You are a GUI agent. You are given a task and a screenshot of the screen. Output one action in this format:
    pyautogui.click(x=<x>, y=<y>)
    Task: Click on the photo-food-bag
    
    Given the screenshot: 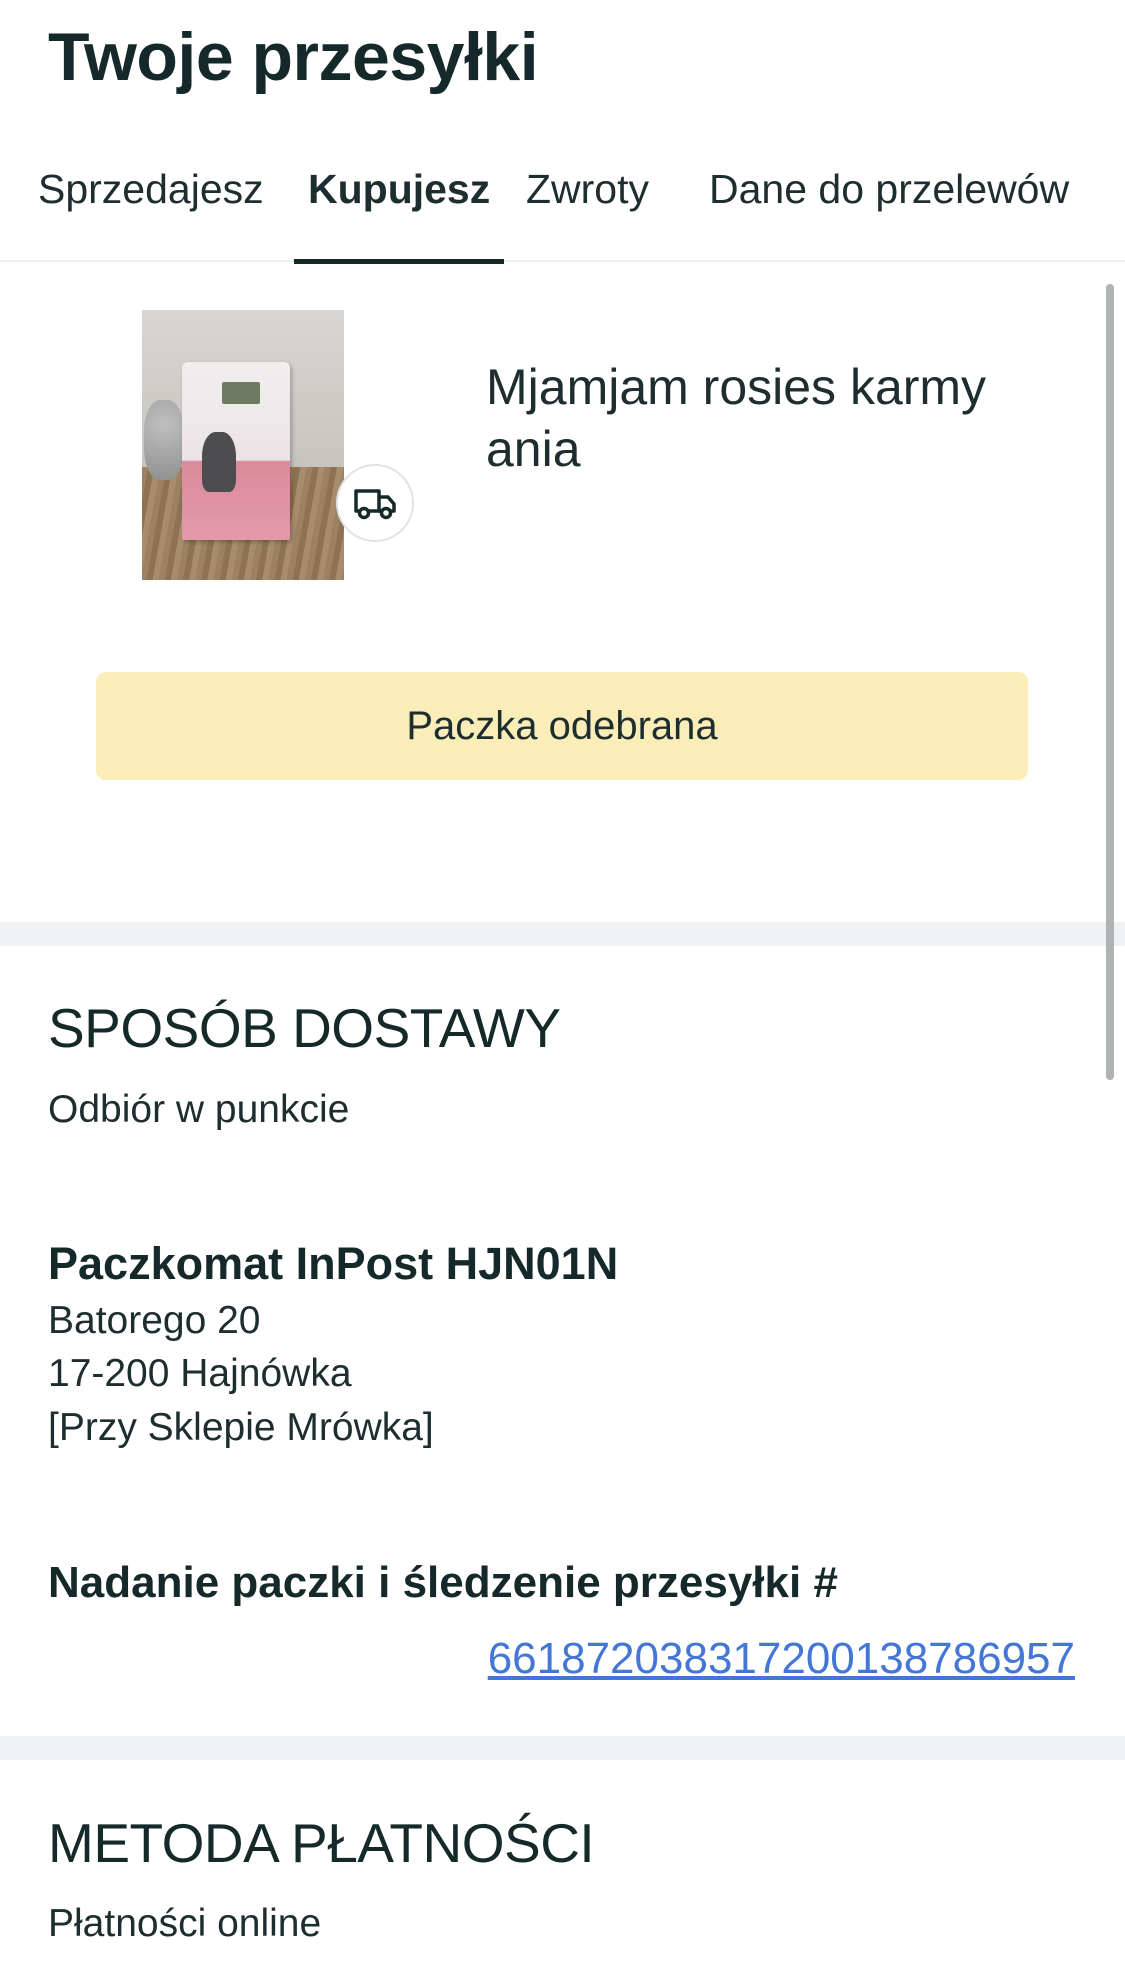 What is the action you would take?
    pyautogui.click(x=236, y=451)
    